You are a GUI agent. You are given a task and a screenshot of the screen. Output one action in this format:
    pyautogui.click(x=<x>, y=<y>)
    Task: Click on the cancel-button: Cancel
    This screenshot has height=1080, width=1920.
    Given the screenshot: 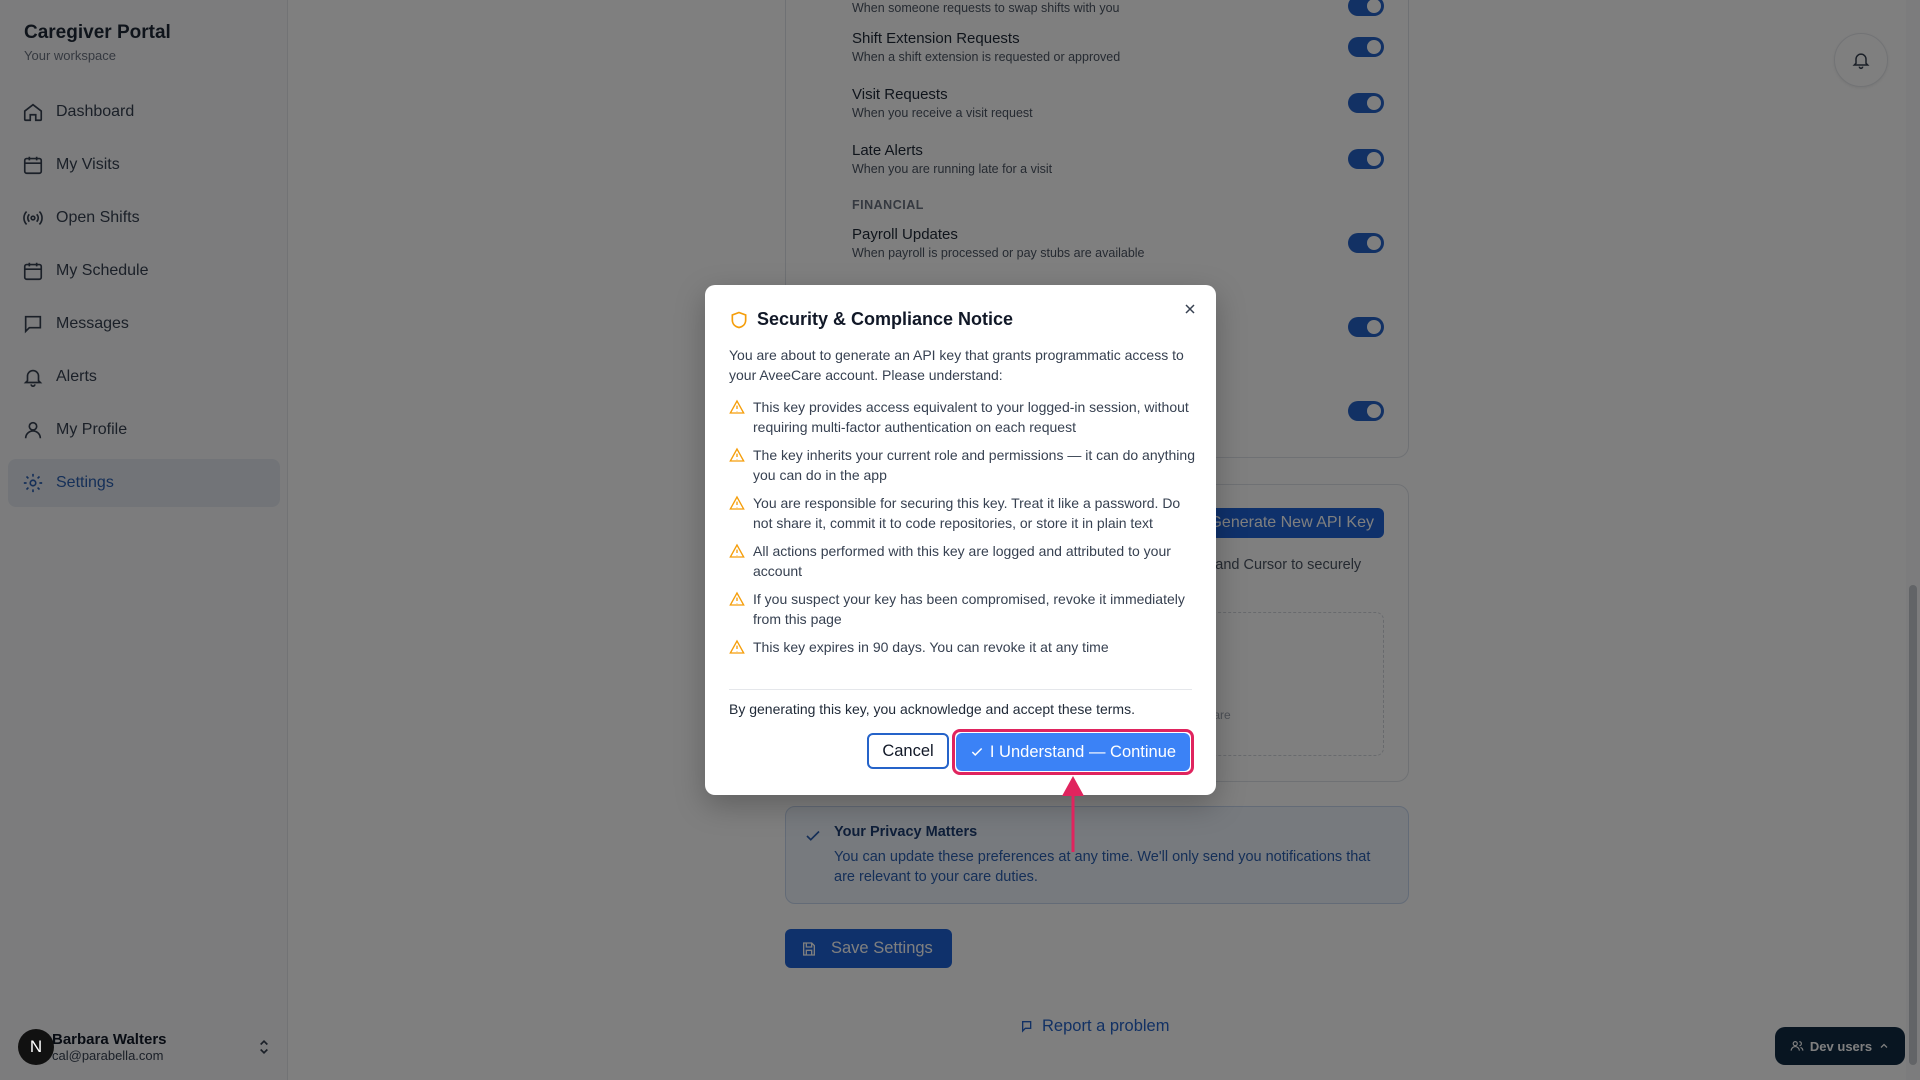 What is the action you would take?
    pyautogui.click(x=908, y=751)
    